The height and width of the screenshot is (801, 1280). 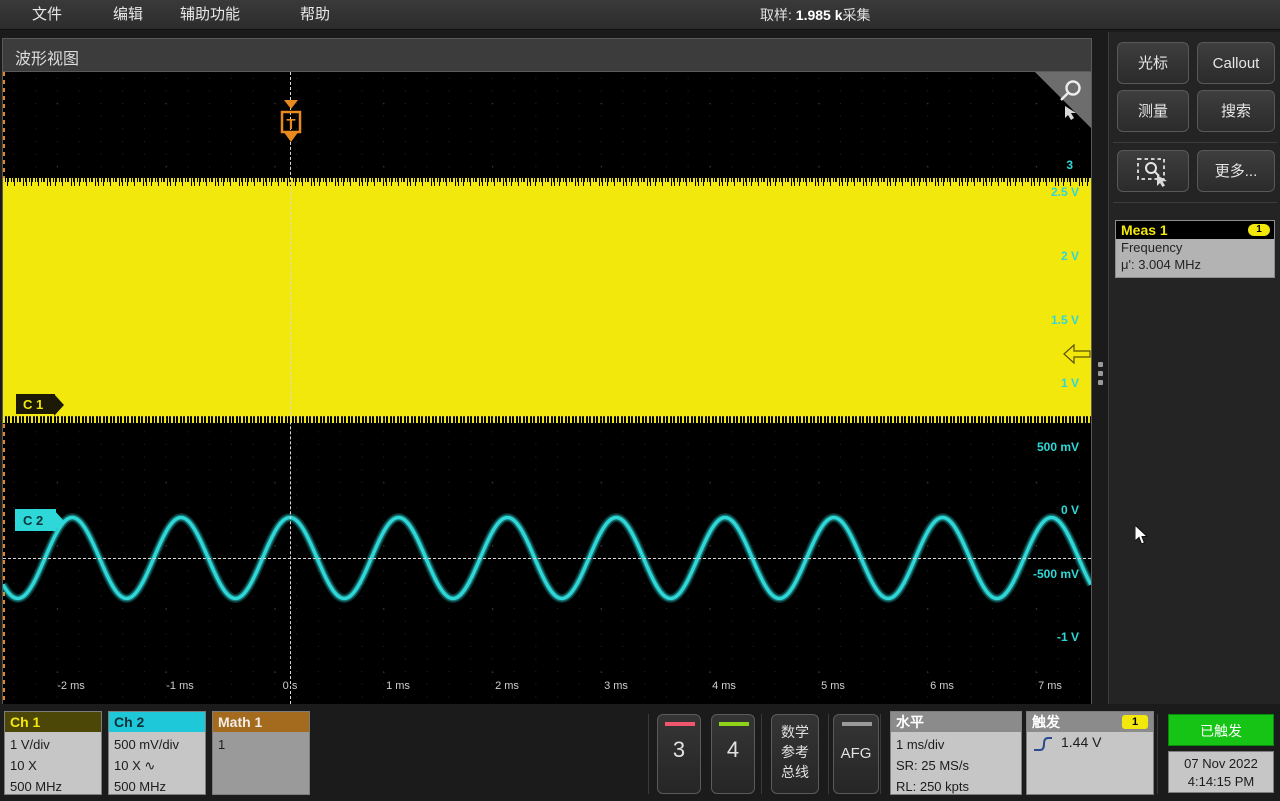 I want to click on cursors-button: 光标, so click(x=1153, y=63).